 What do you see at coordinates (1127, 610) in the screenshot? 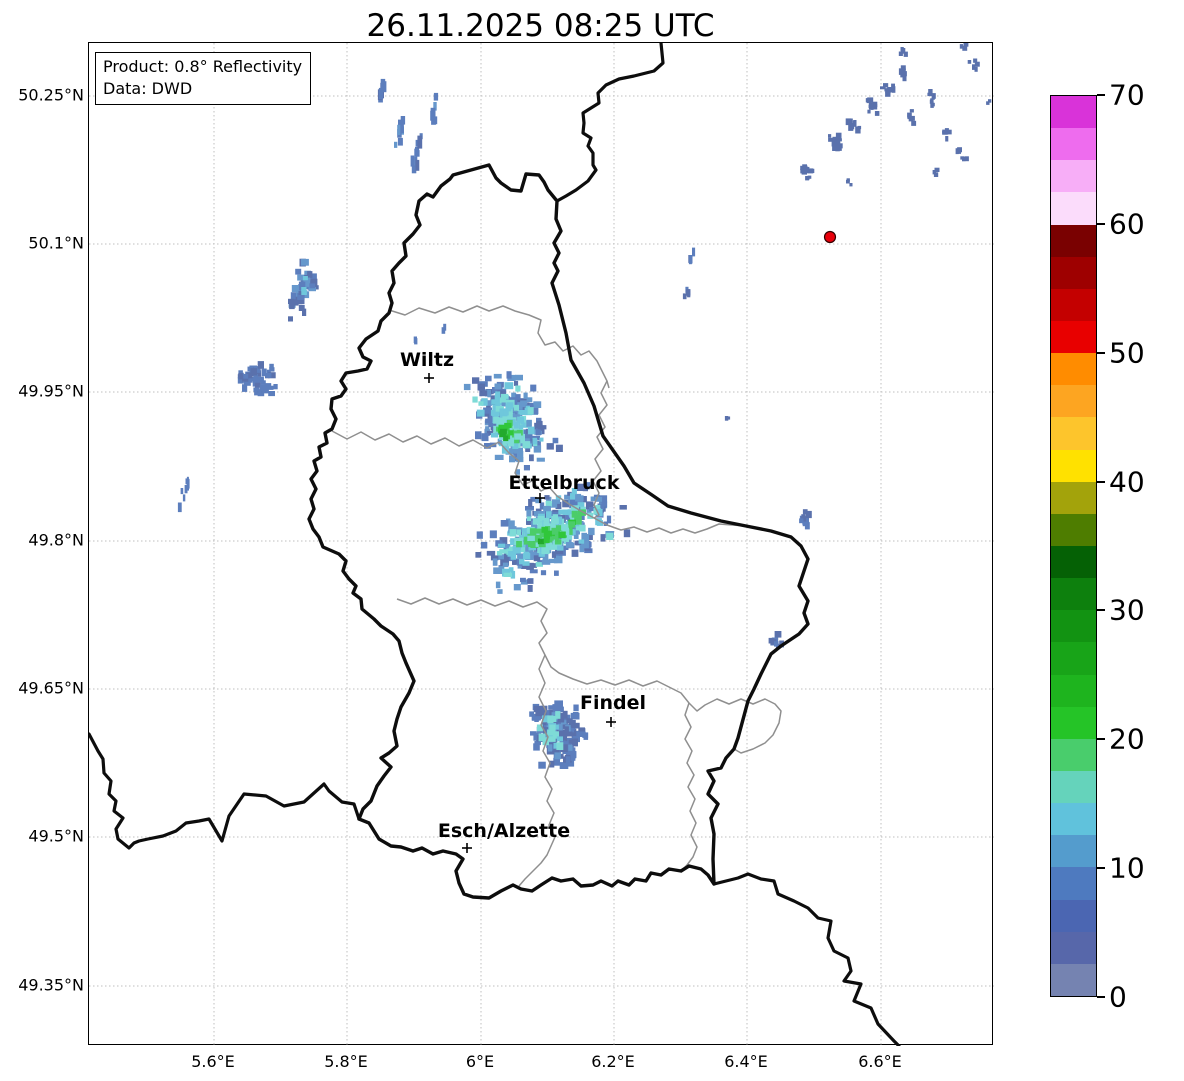
I see `colorbar-tick-label: 30` at bounding box center [1127, 610].